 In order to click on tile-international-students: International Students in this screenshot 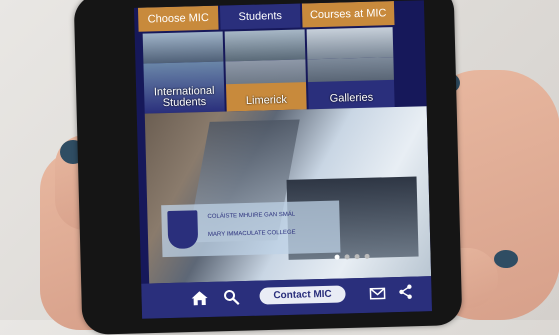, I will do `click(184, 87)`.